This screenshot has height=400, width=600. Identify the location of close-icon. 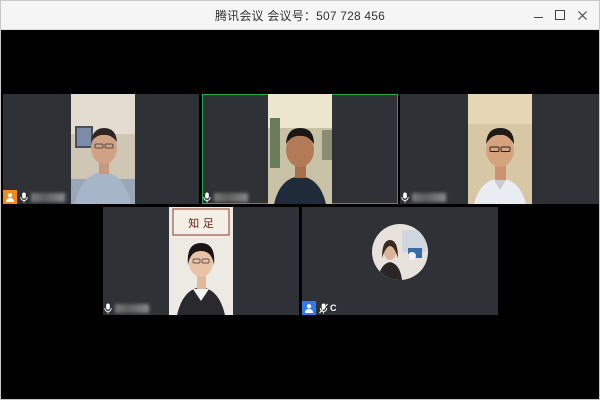
(582, 15).